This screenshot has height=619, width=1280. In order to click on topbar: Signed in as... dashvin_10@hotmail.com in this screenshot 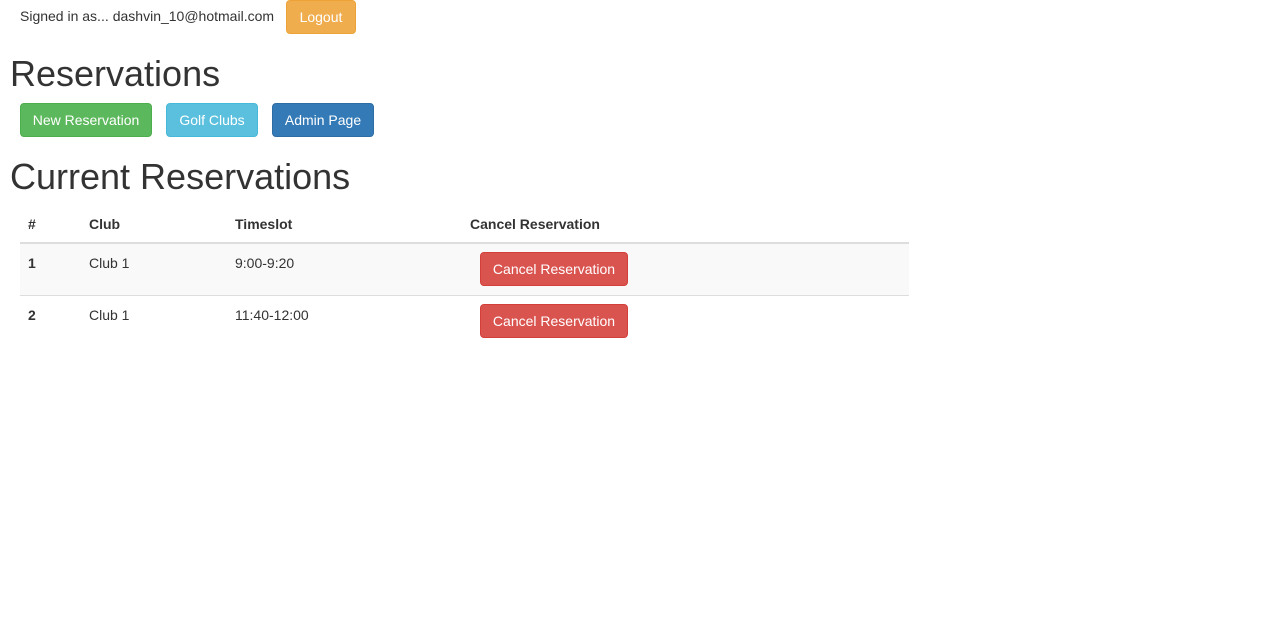, I will do `click(147, 17)`.